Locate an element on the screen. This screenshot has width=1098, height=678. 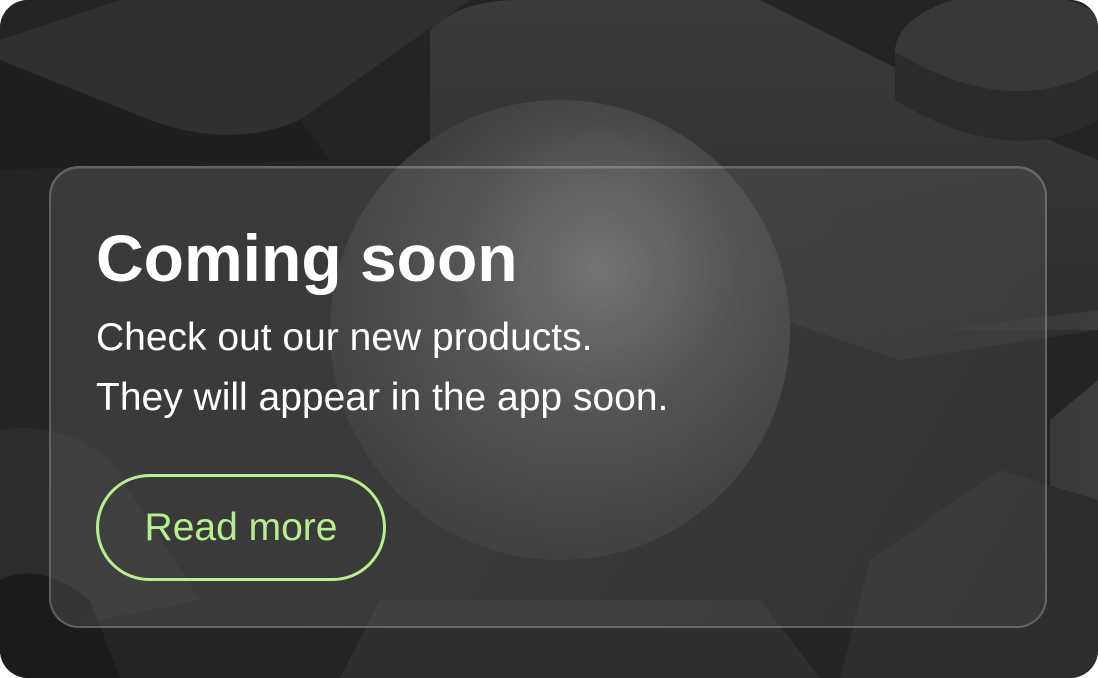
read-more-button: Read more is located at coordinates (241, 527).